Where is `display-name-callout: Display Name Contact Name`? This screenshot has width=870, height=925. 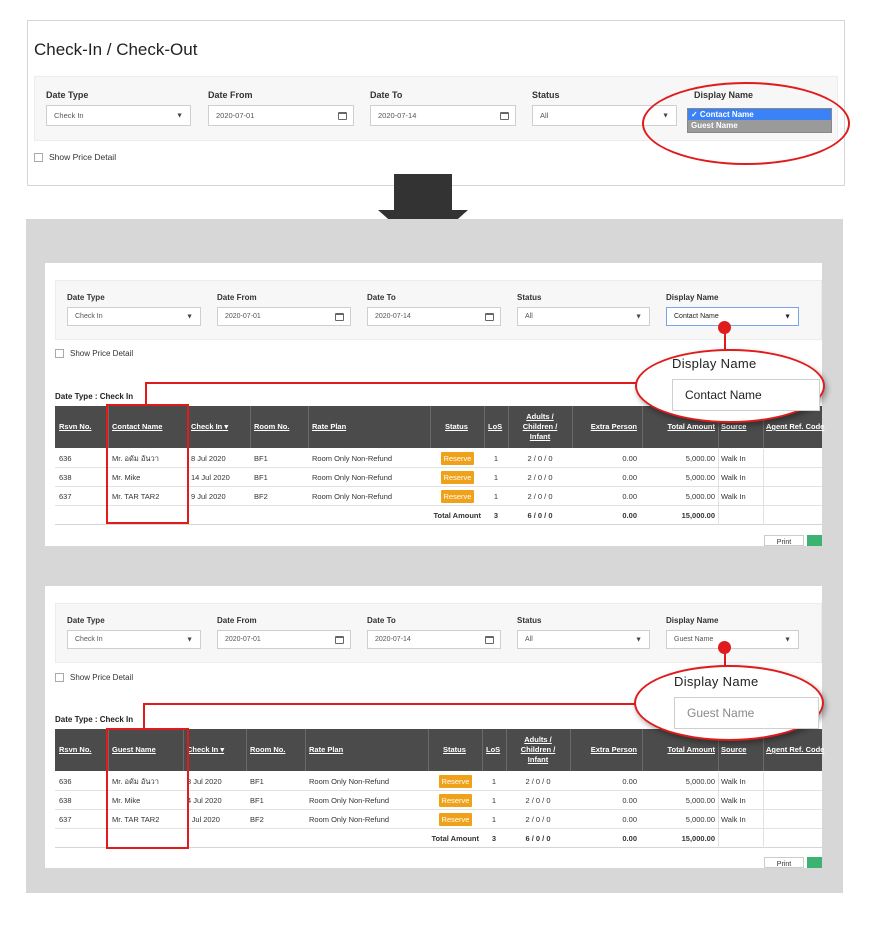 display-name-callout: Display Name Contact Name is located at coordinates (730, 386).